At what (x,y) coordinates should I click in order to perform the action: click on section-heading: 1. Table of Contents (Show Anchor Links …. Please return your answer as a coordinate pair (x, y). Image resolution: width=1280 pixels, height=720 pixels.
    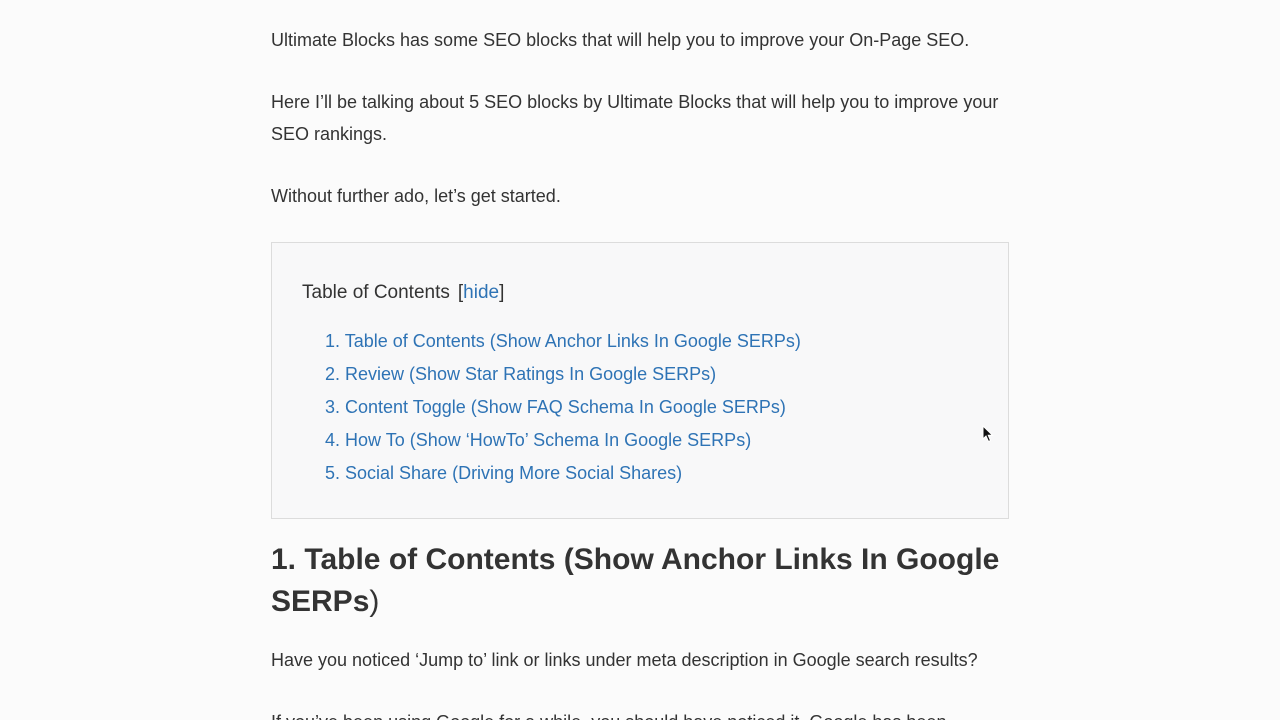
    Looking at the image, I should click on (640, 581).